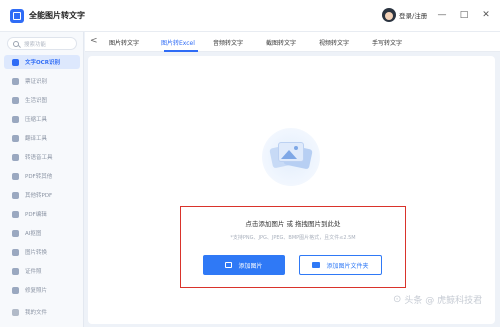 This screenshot has height=327, width=500. I want to click on leaf-icon, so click(15, 100).